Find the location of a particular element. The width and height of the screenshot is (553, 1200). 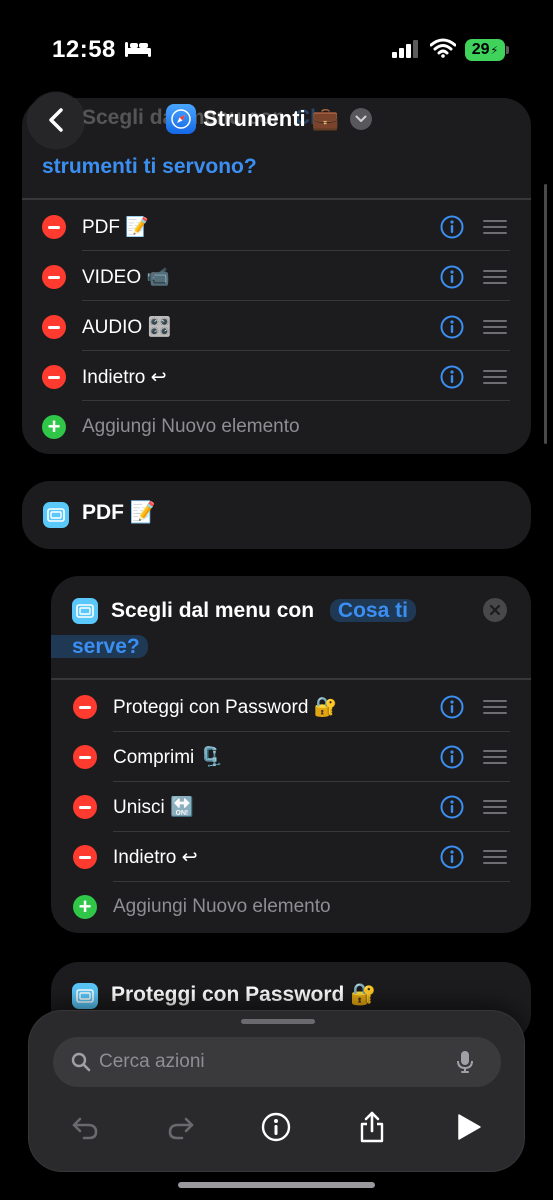

battery-tip is located at coordinates (507, 50).